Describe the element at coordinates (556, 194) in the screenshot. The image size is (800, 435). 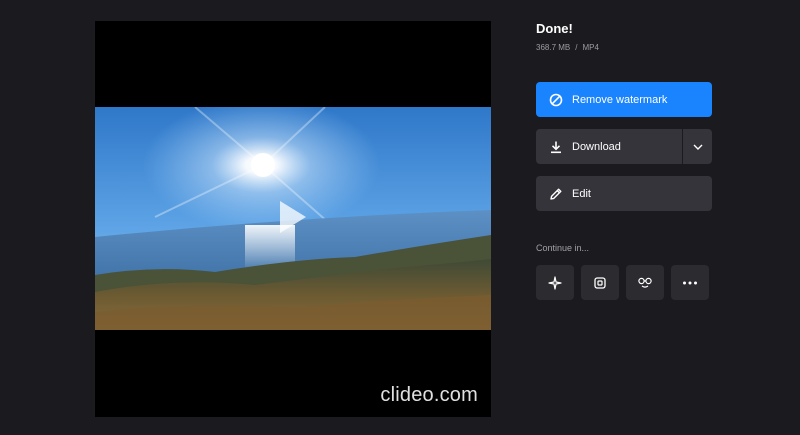
I see `pencil-icon` at that location.